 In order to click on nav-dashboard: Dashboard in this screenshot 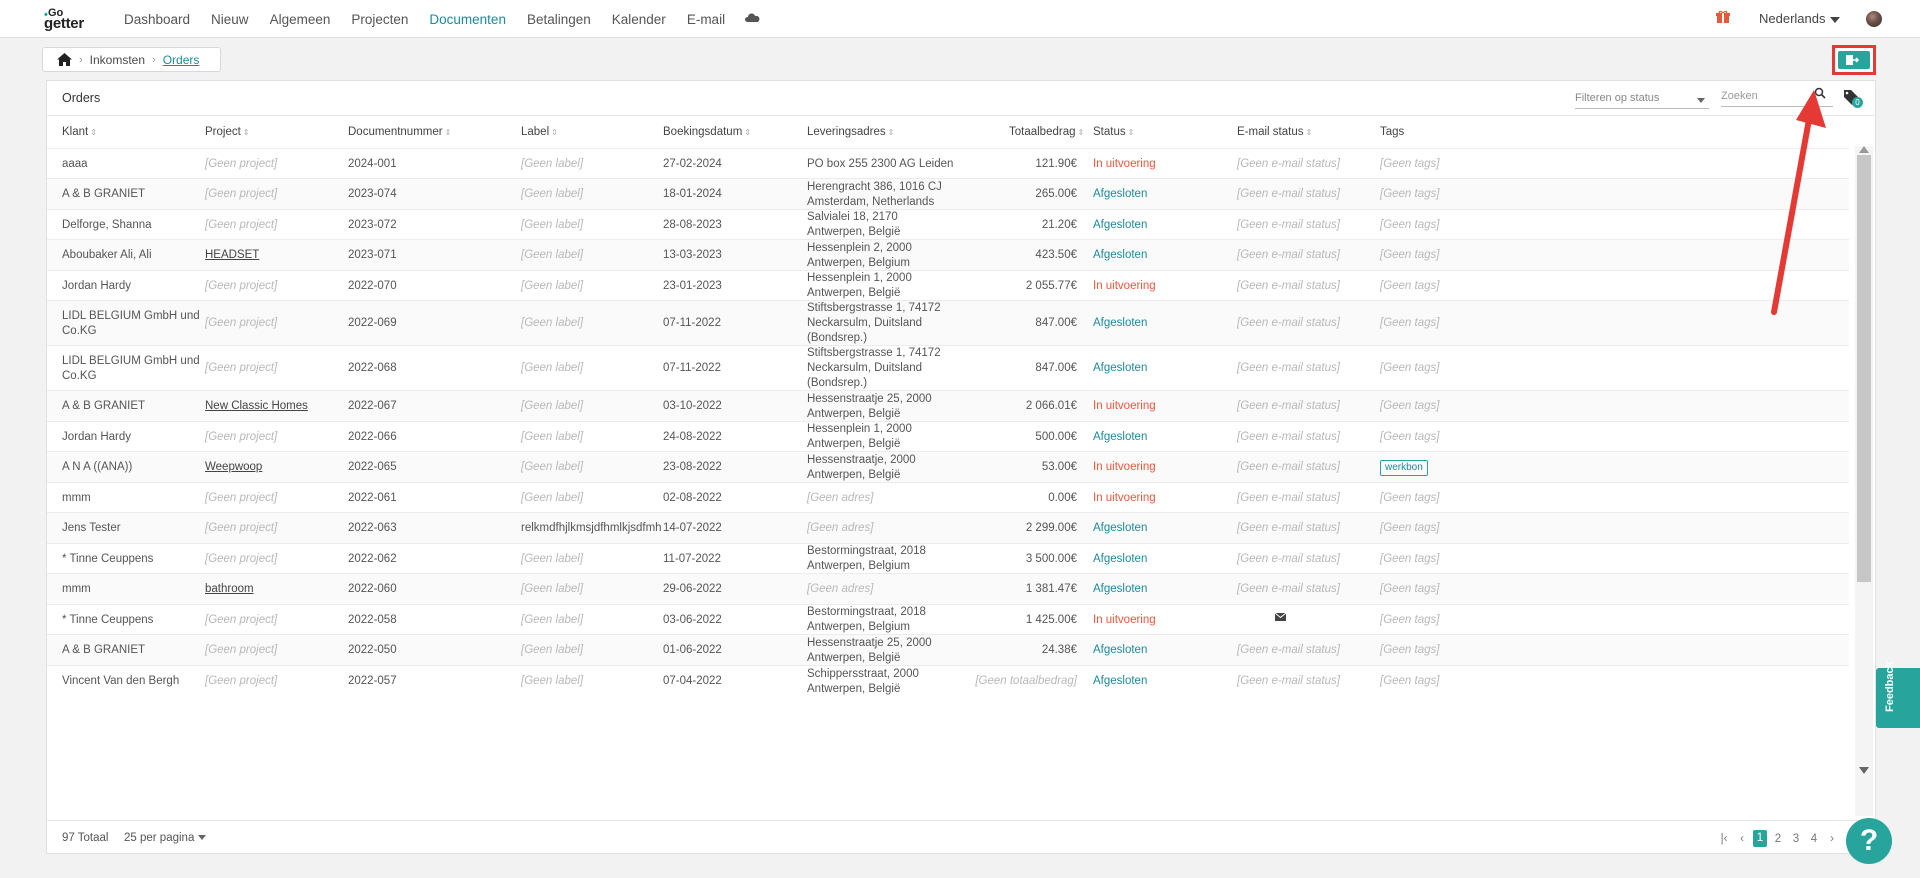, I will do `click(157, 19)`.